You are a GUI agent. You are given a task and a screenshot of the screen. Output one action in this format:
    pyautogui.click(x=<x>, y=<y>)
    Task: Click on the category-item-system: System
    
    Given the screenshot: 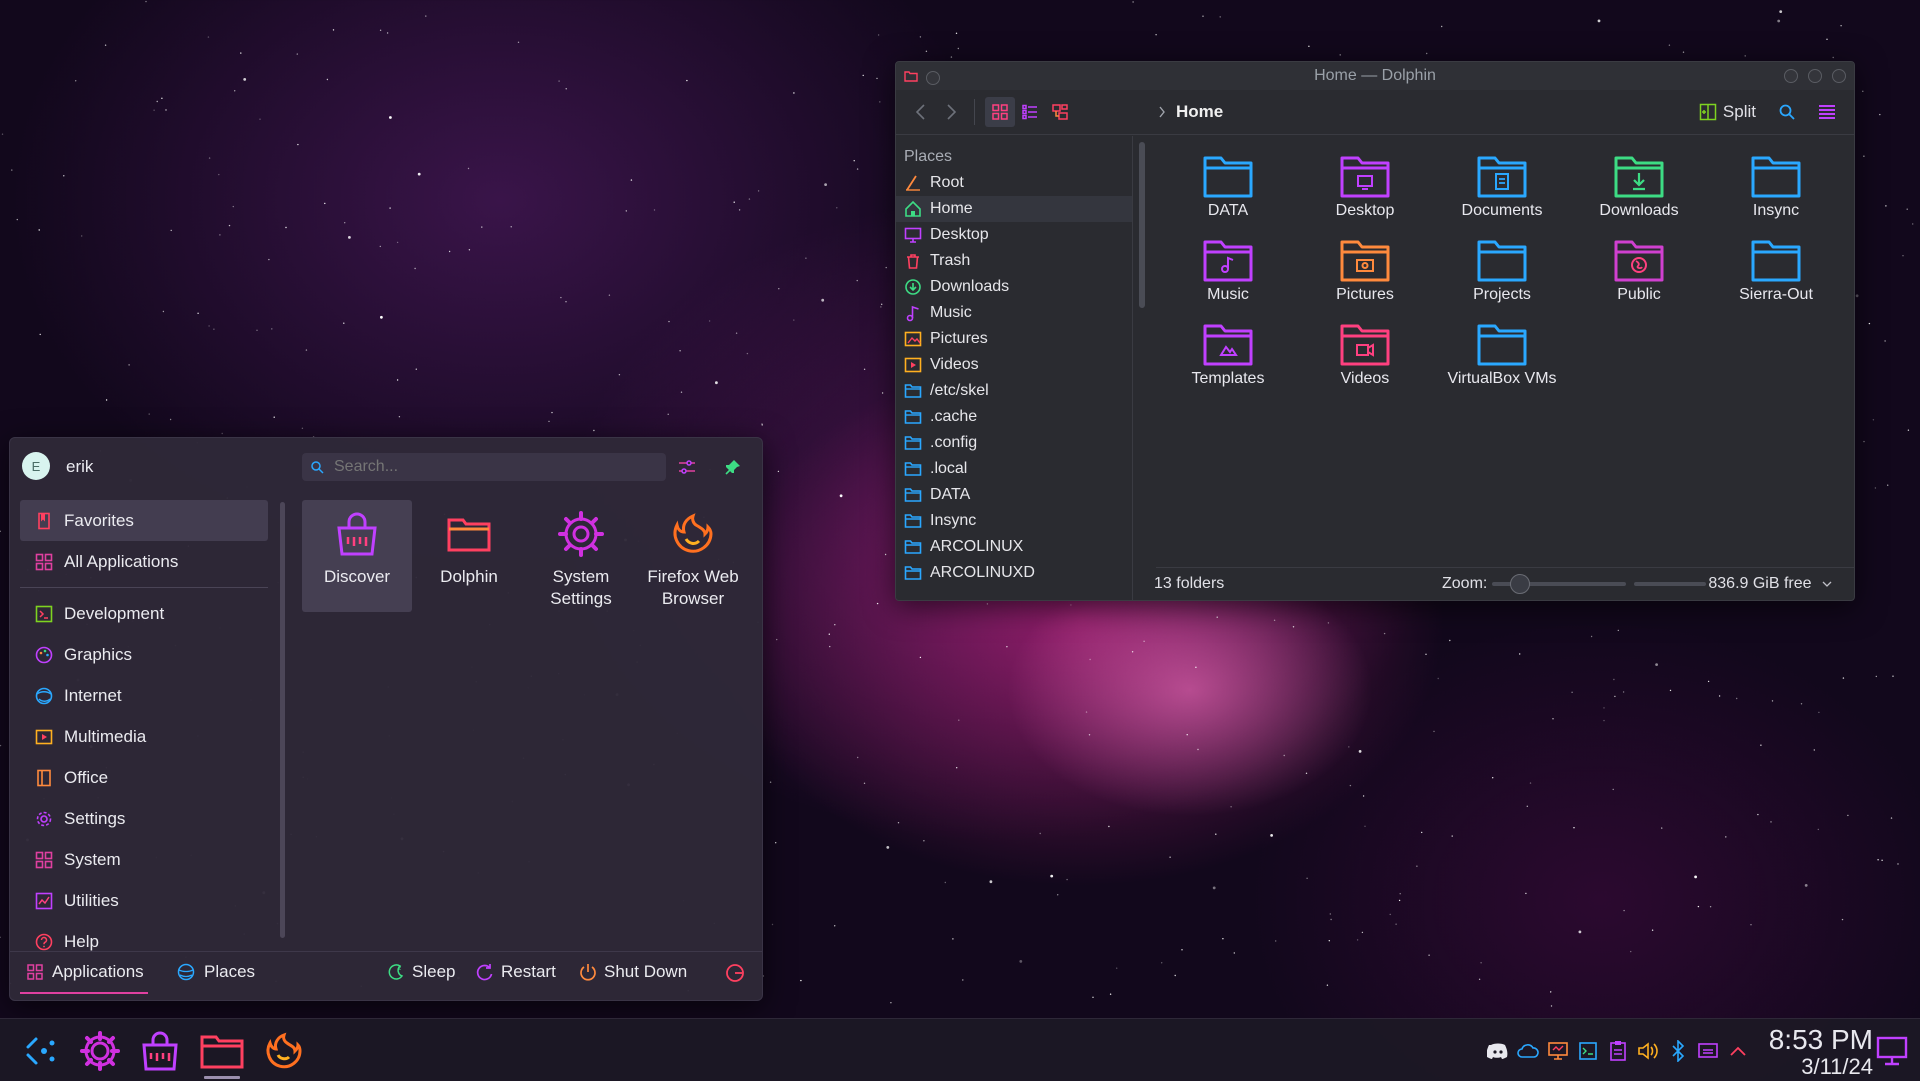 What is the action you would take?
    pyautogui.click(x=144, y=859)
    